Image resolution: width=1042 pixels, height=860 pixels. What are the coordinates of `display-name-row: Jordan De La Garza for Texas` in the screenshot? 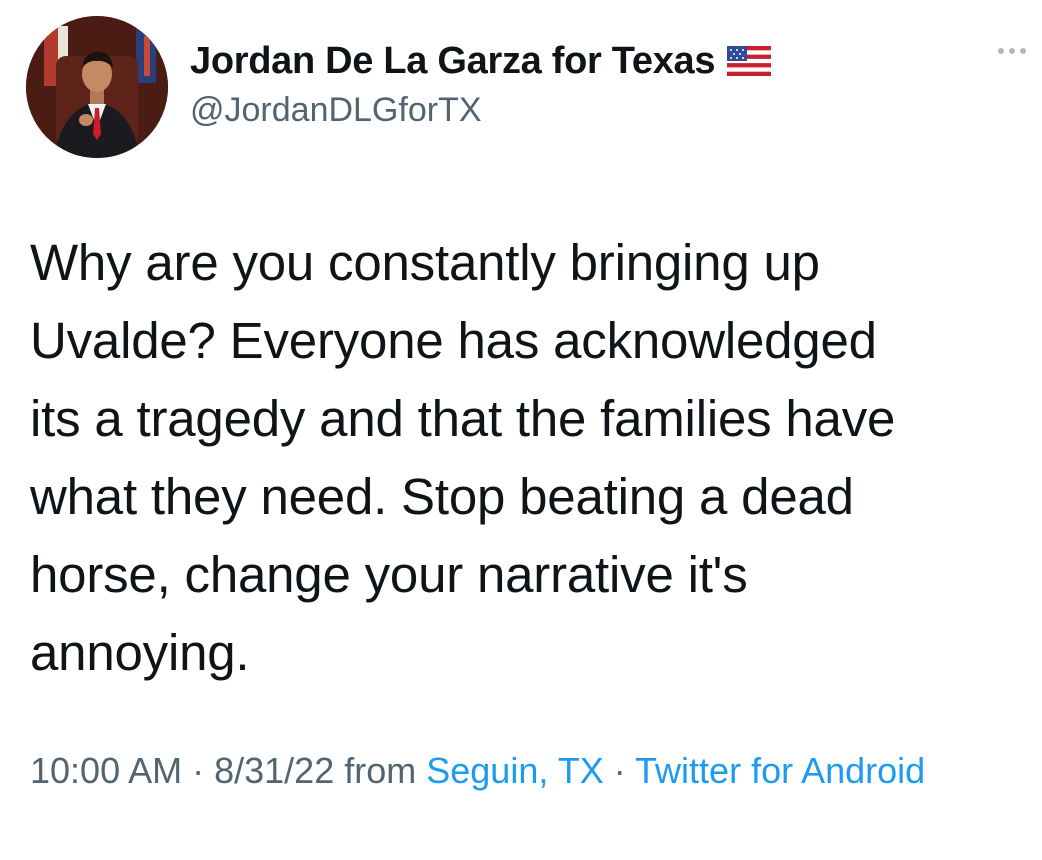 It's located at (481, 61).